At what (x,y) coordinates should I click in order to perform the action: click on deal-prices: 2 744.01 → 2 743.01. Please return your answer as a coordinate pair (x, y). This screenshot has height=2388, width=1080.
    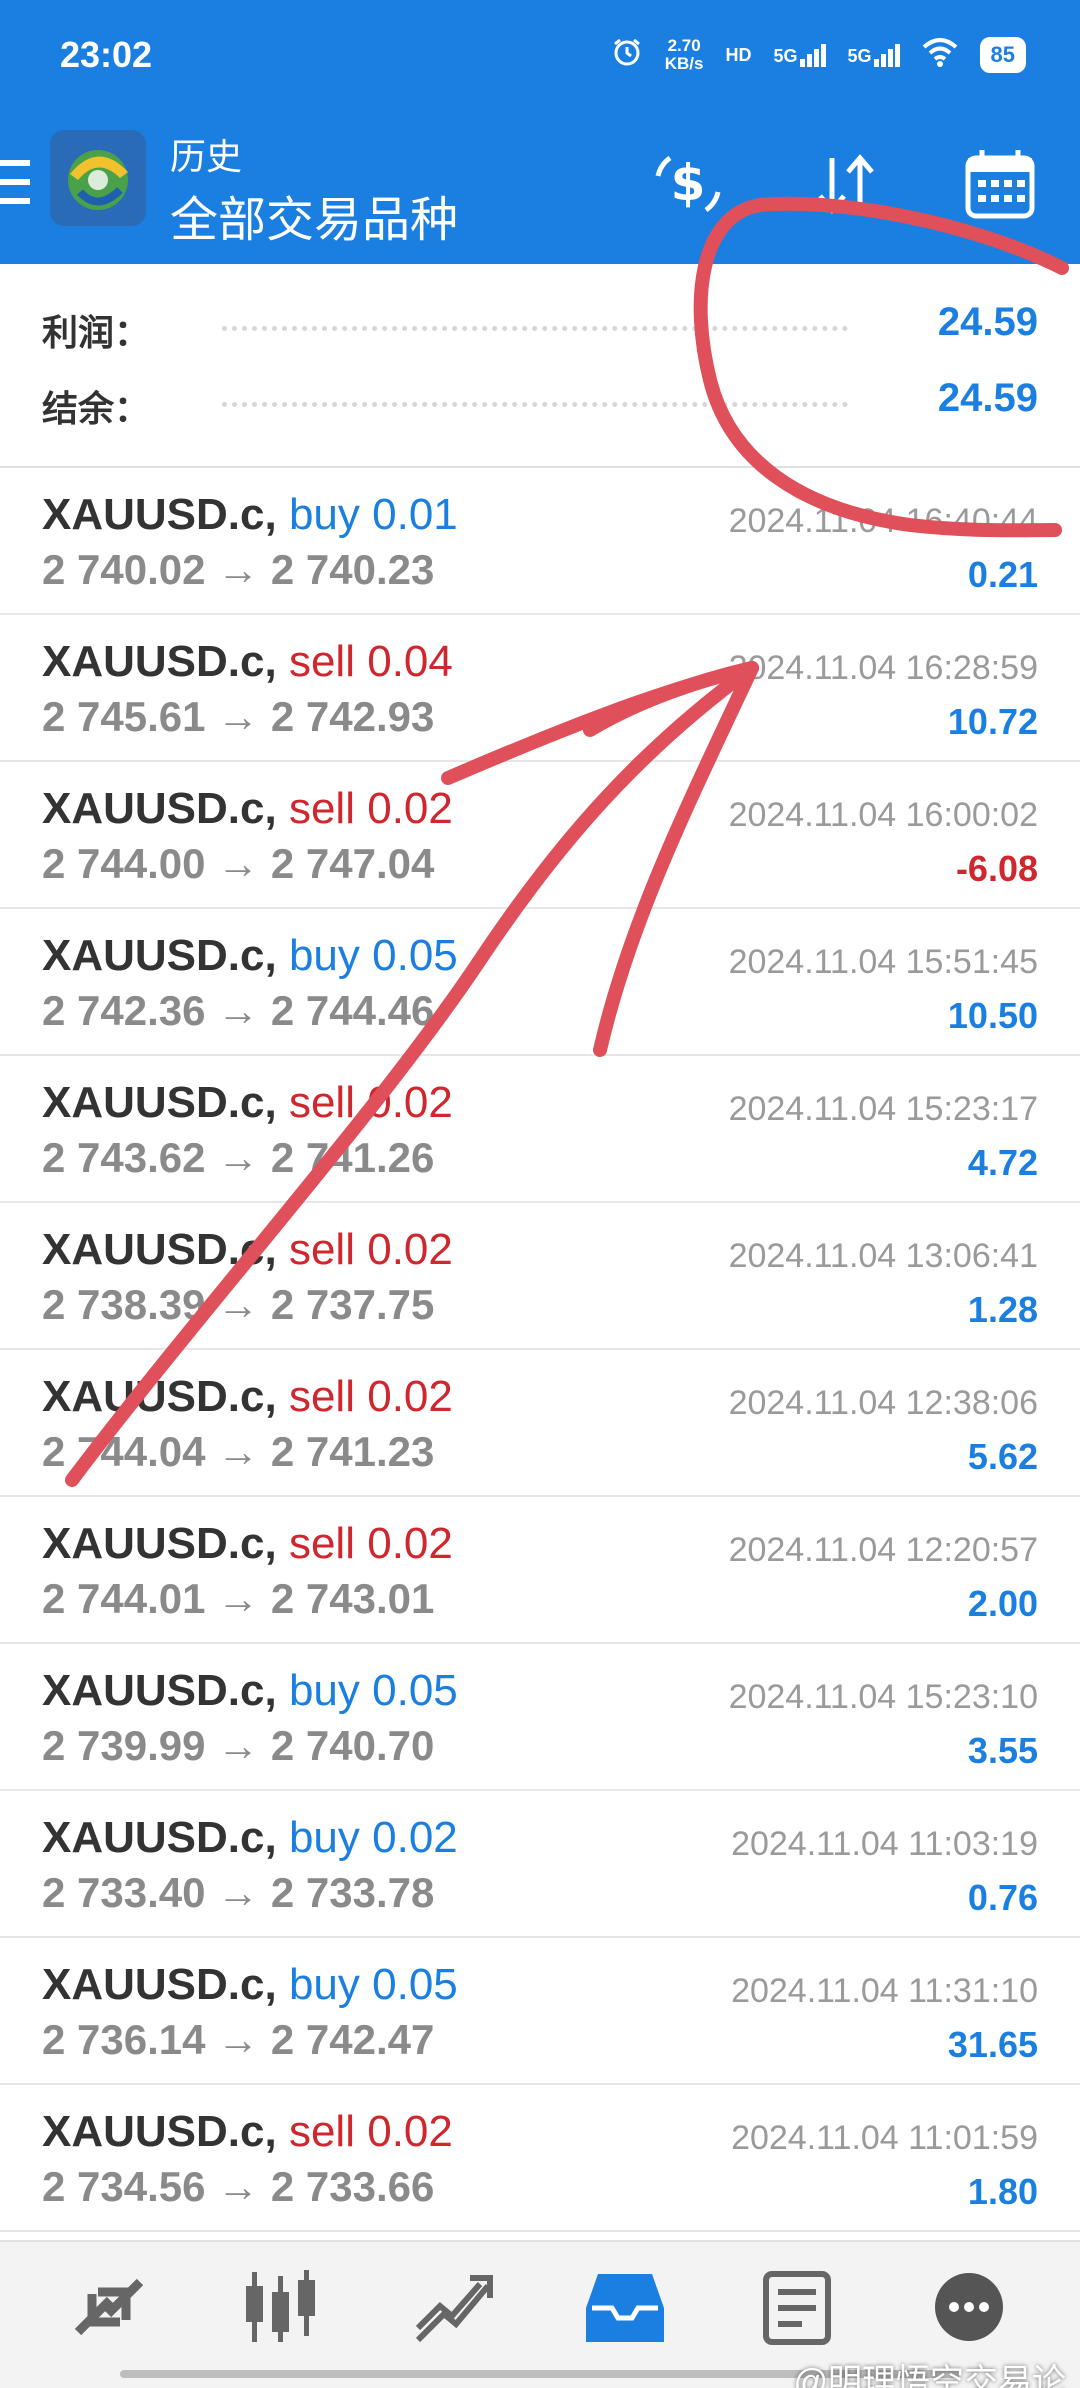
    Looking at the image, I should click on (238, 1599).